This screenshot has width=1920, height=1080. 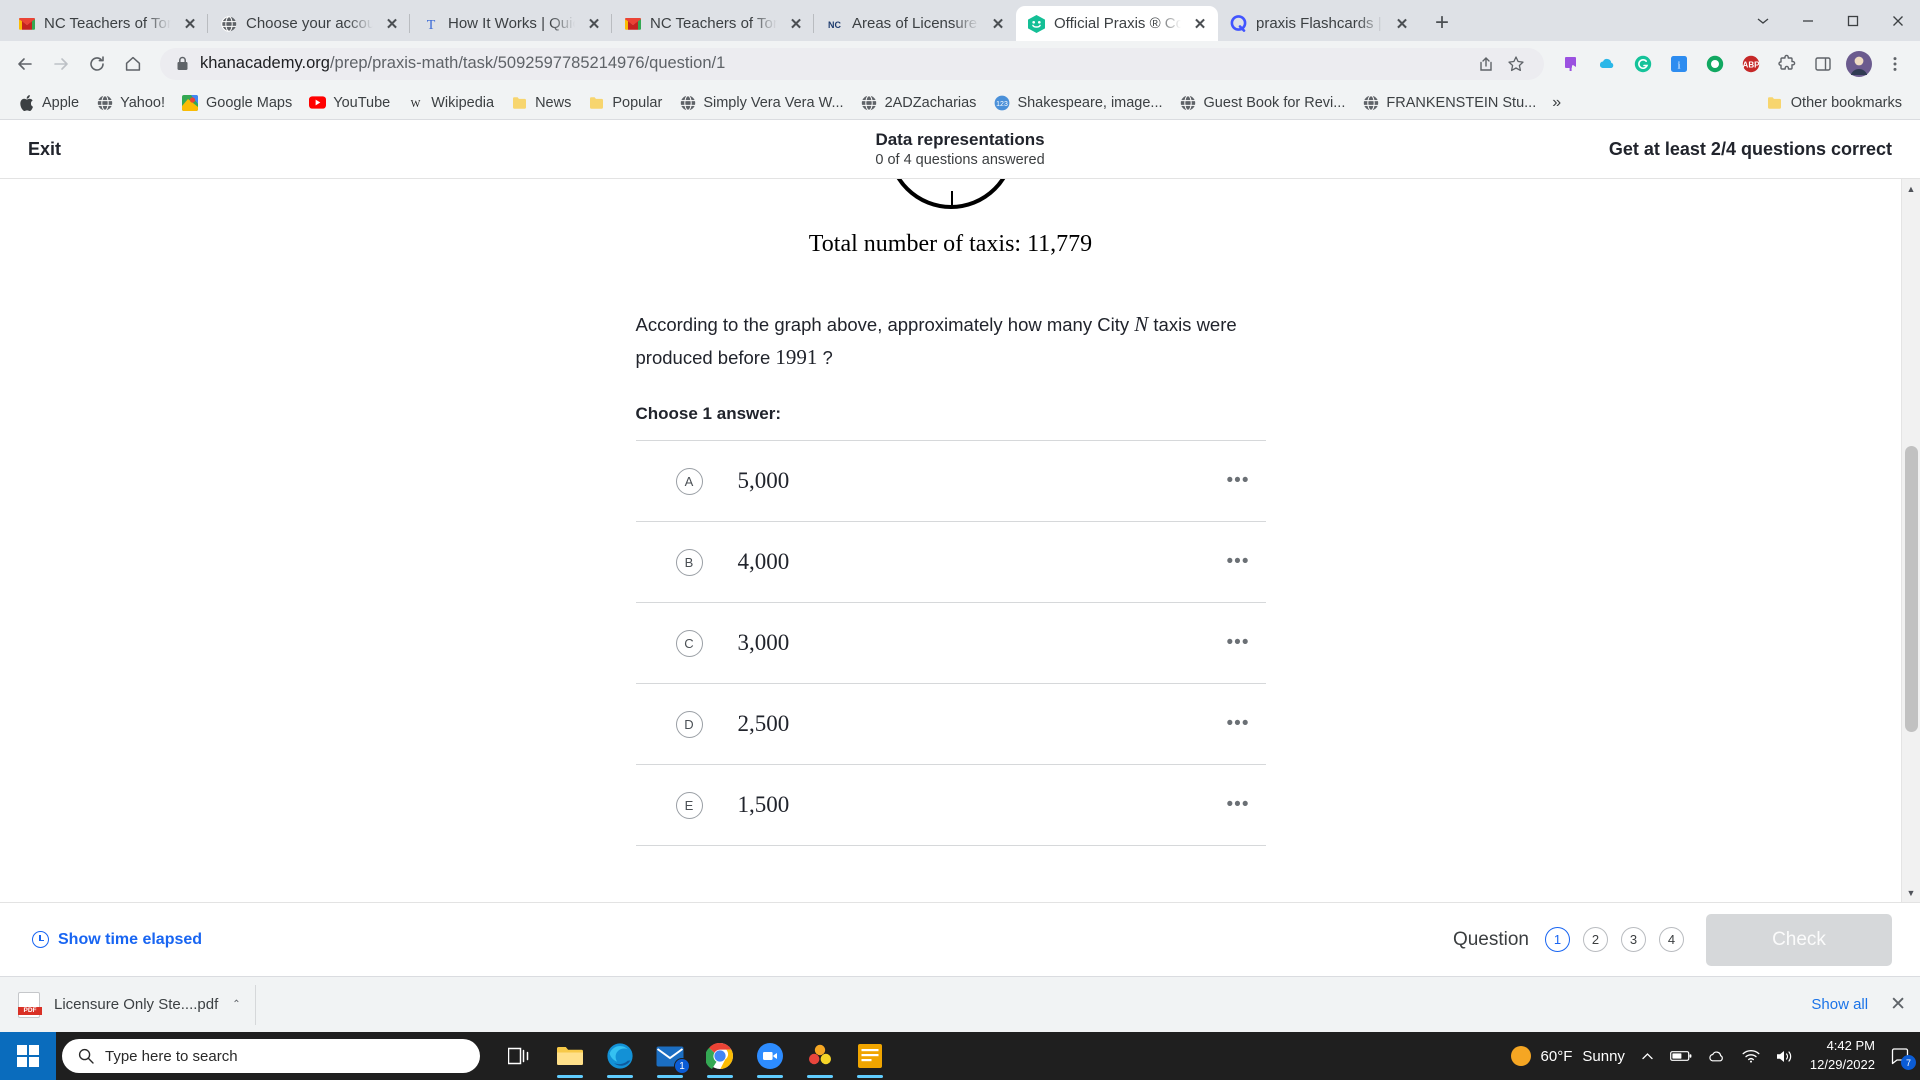 What do you see at coordinates (1823, 64) in the screenshot?
I see `sidepanel-icon` at bounding box center [1823, 64].